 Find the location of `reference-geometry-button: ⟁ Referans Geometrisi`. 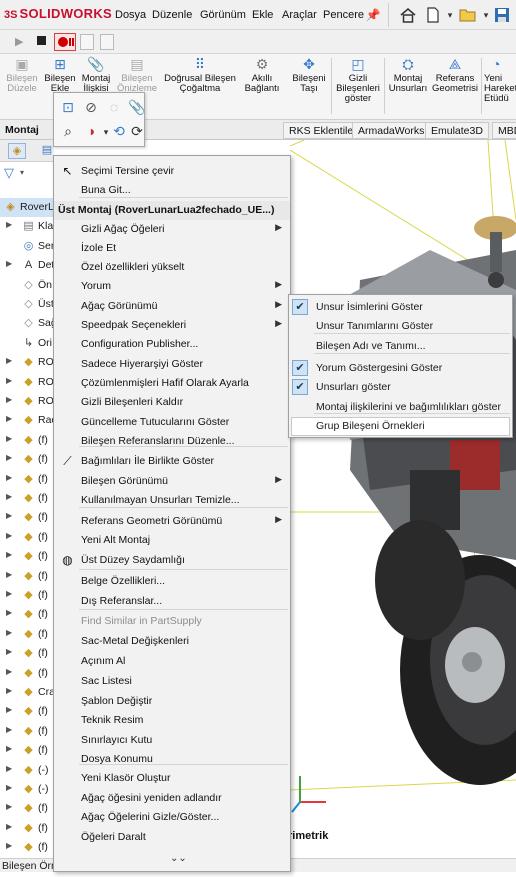

reference-geometry-button: ⟁ Referans Geometrisi is located at coordinates (455, 86).